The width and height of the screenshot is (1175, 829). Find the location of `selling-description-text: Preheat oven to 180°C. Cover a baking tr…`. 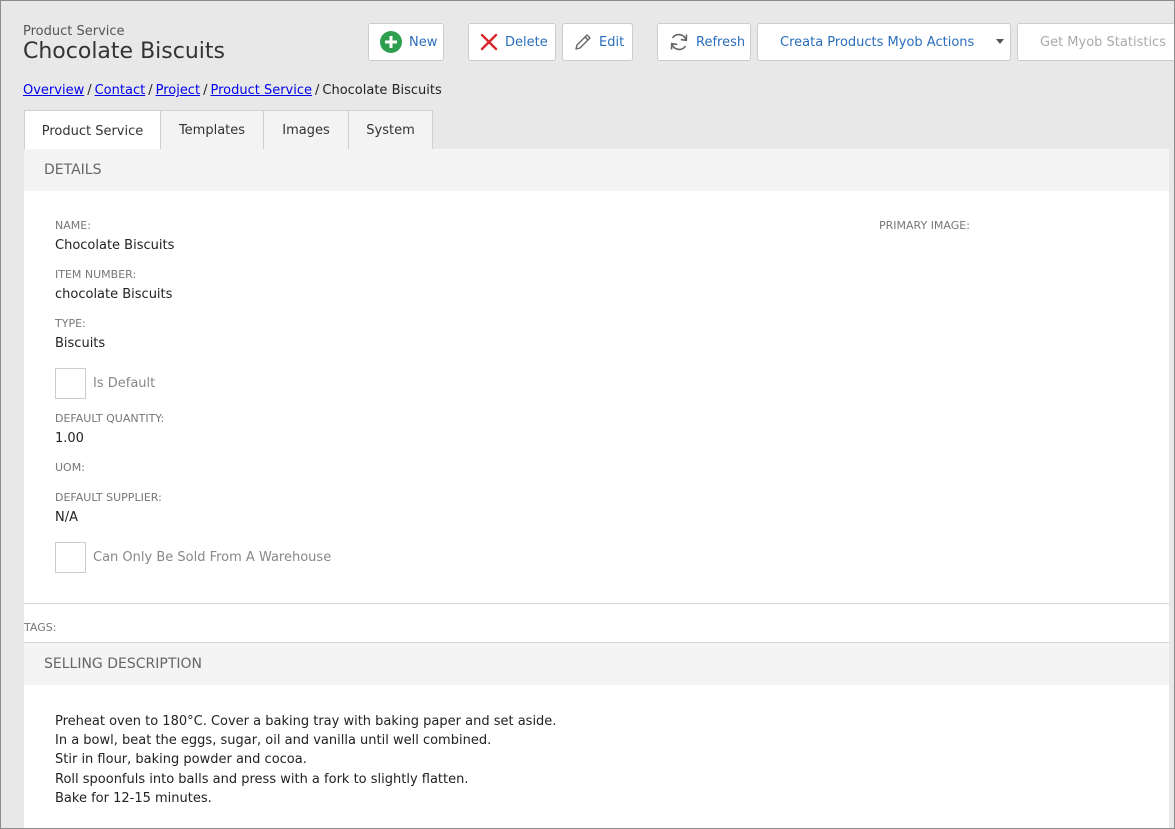

selling-description-text: Preheat oven to 180°C. Cover a baking tr… is located at coordinates (305, 760).